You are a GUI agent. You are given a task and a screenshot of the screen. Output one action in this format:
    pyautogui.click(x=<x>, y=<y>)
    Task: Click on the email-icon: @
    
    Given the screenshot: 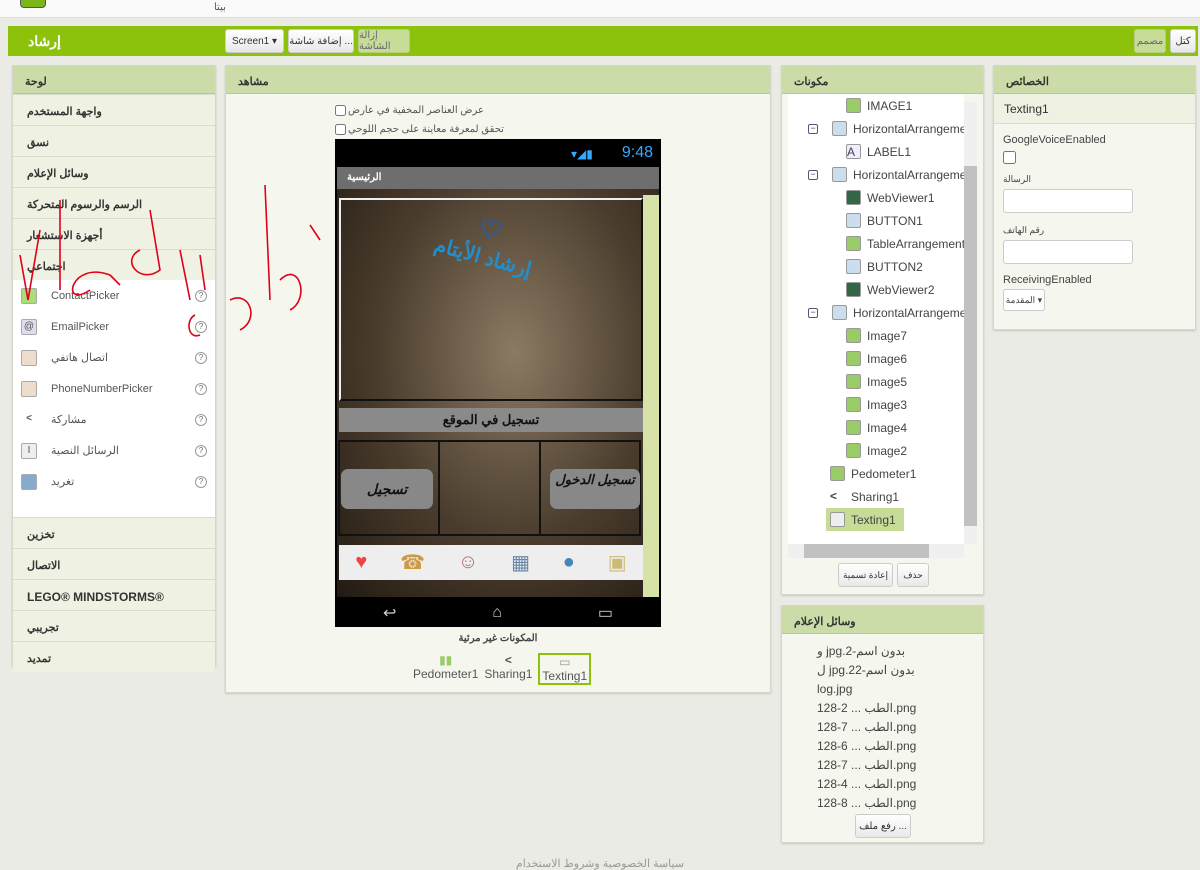 What is the action you would take?
    pyautogui.click(x=29, y=326)
    